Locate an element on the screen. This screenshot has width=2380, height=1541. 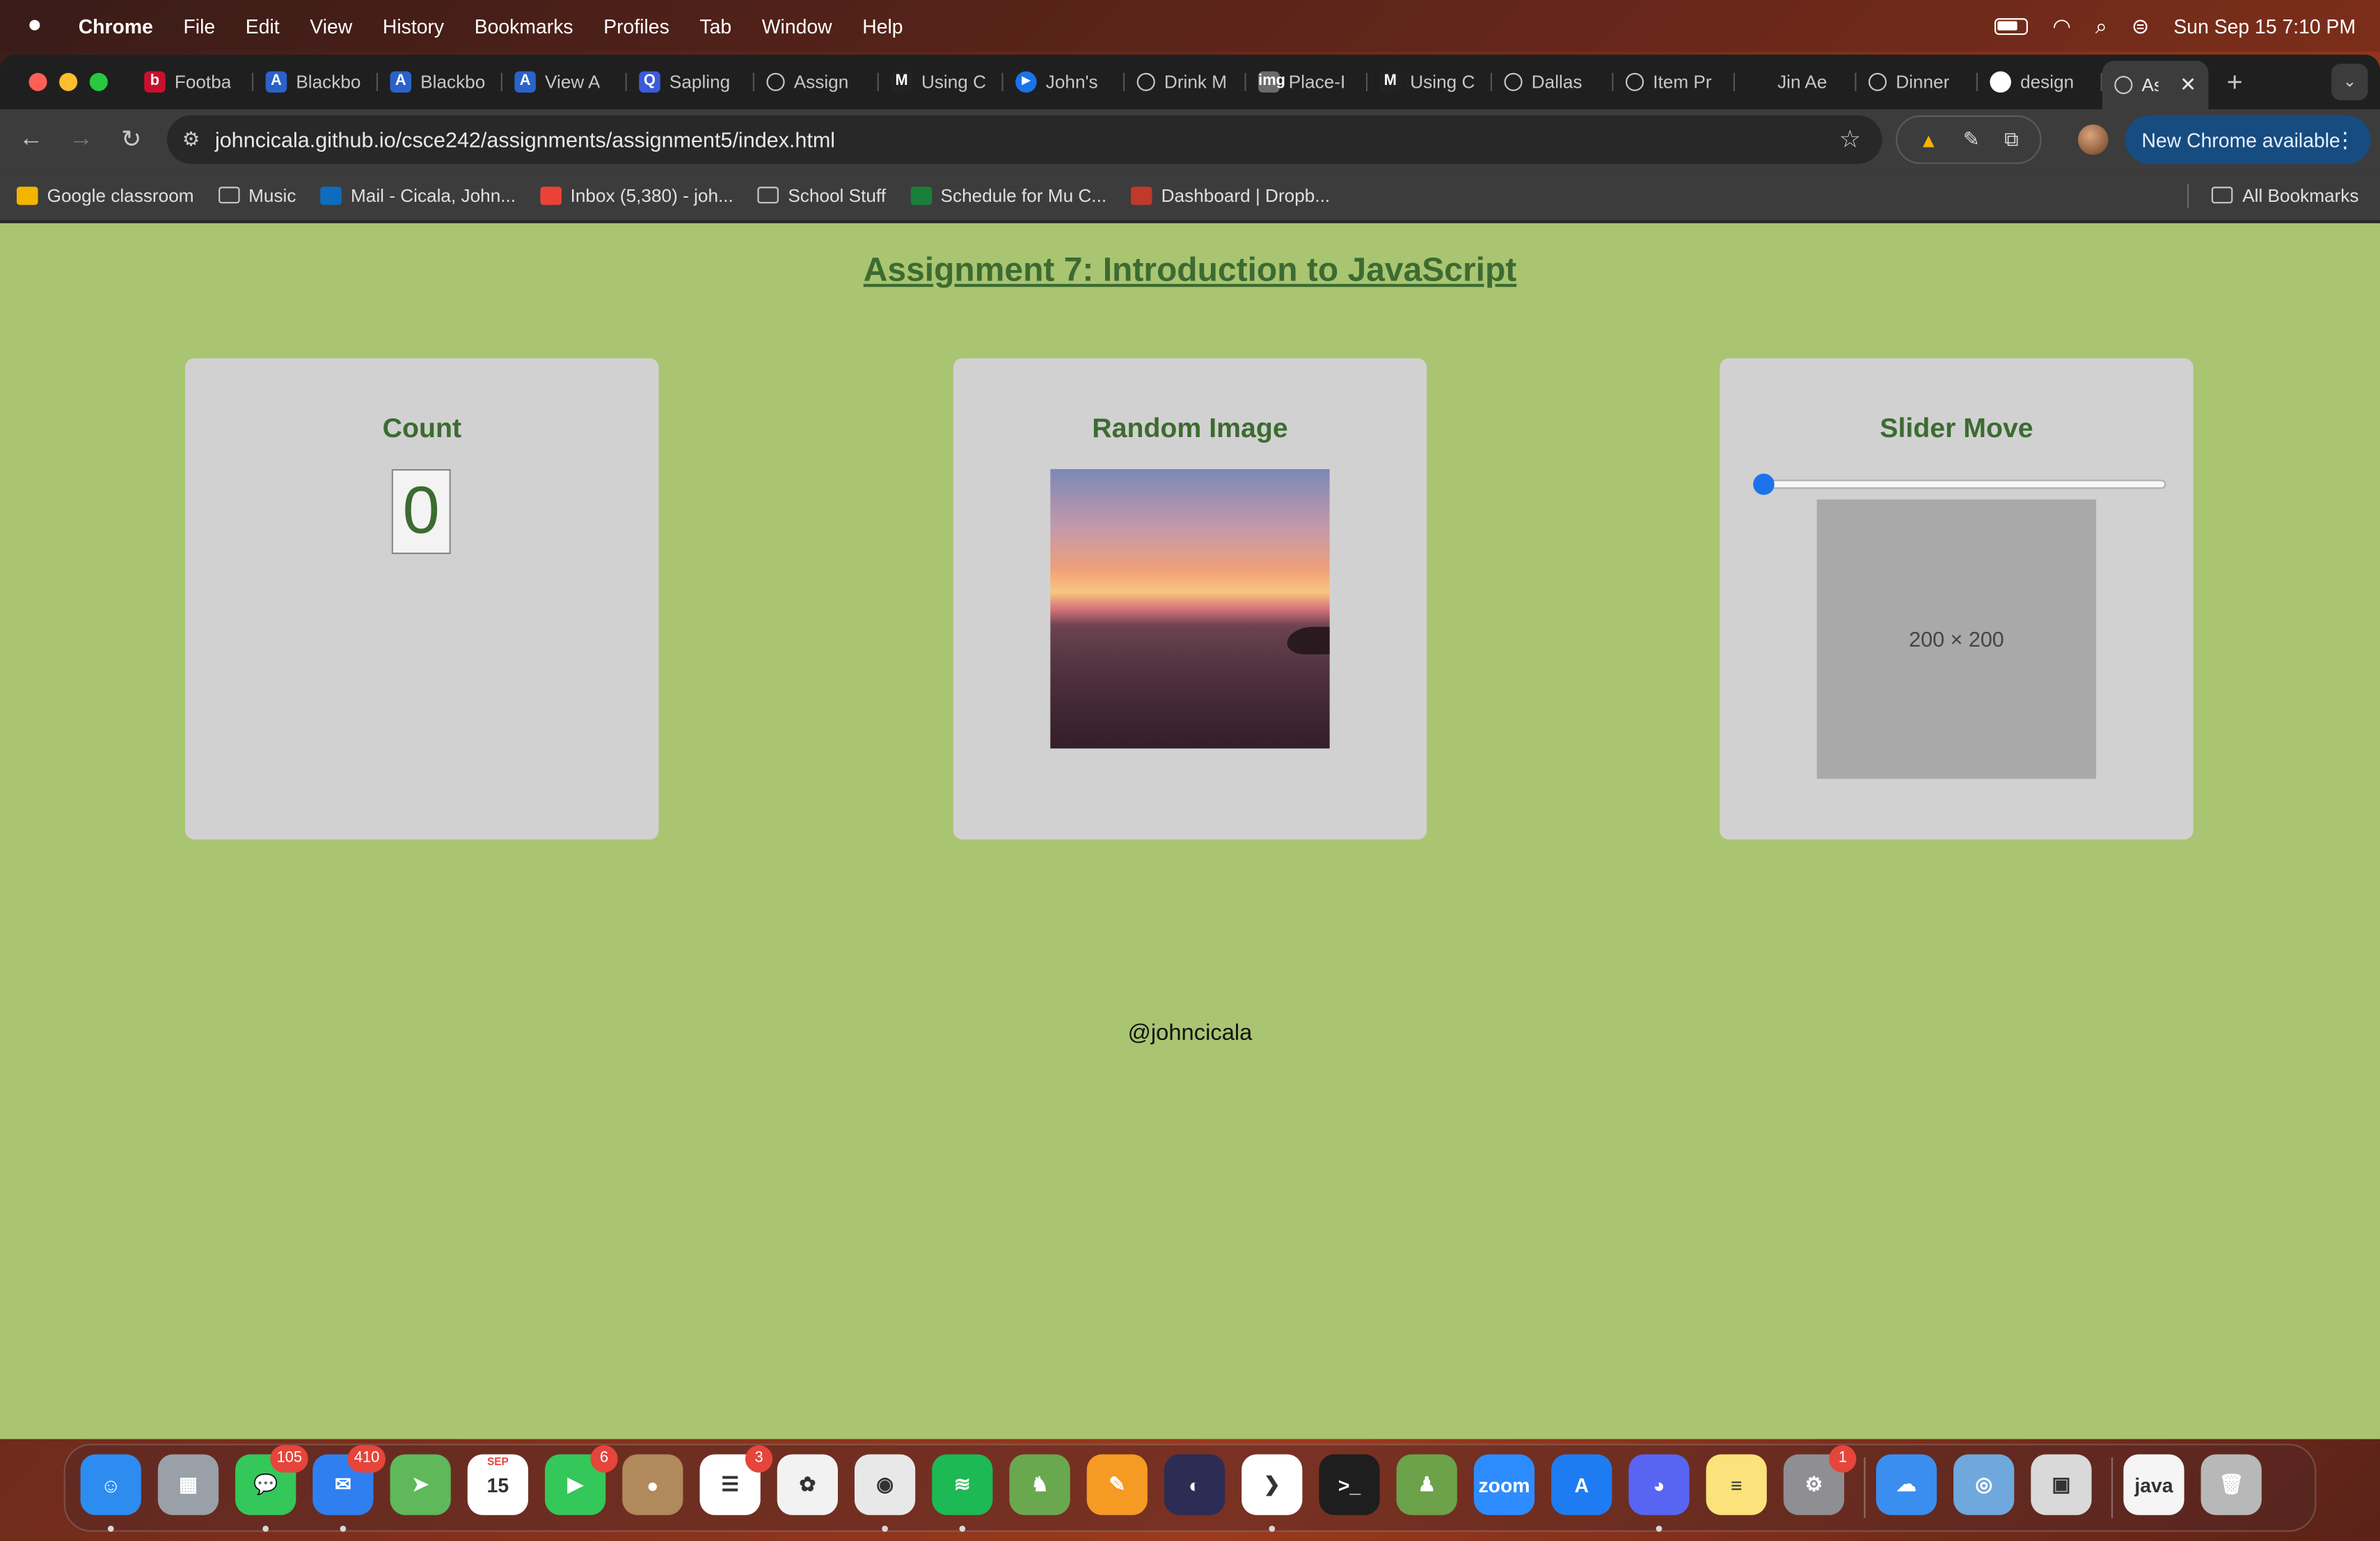
page-title: Assignment 7: Introduction to JavaScript is located at coordinates (1190, 270).